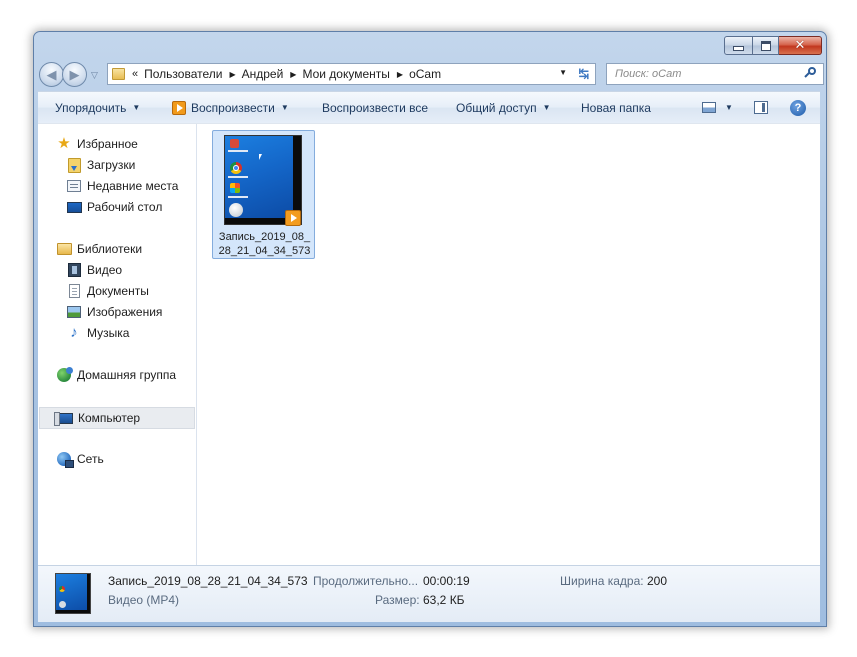 The width and height of the screenshot is (857, 657). What do you see at coordinates (64, 249) in the screenshot?
I see `libraries-icon` at bounding box center [64, 249].